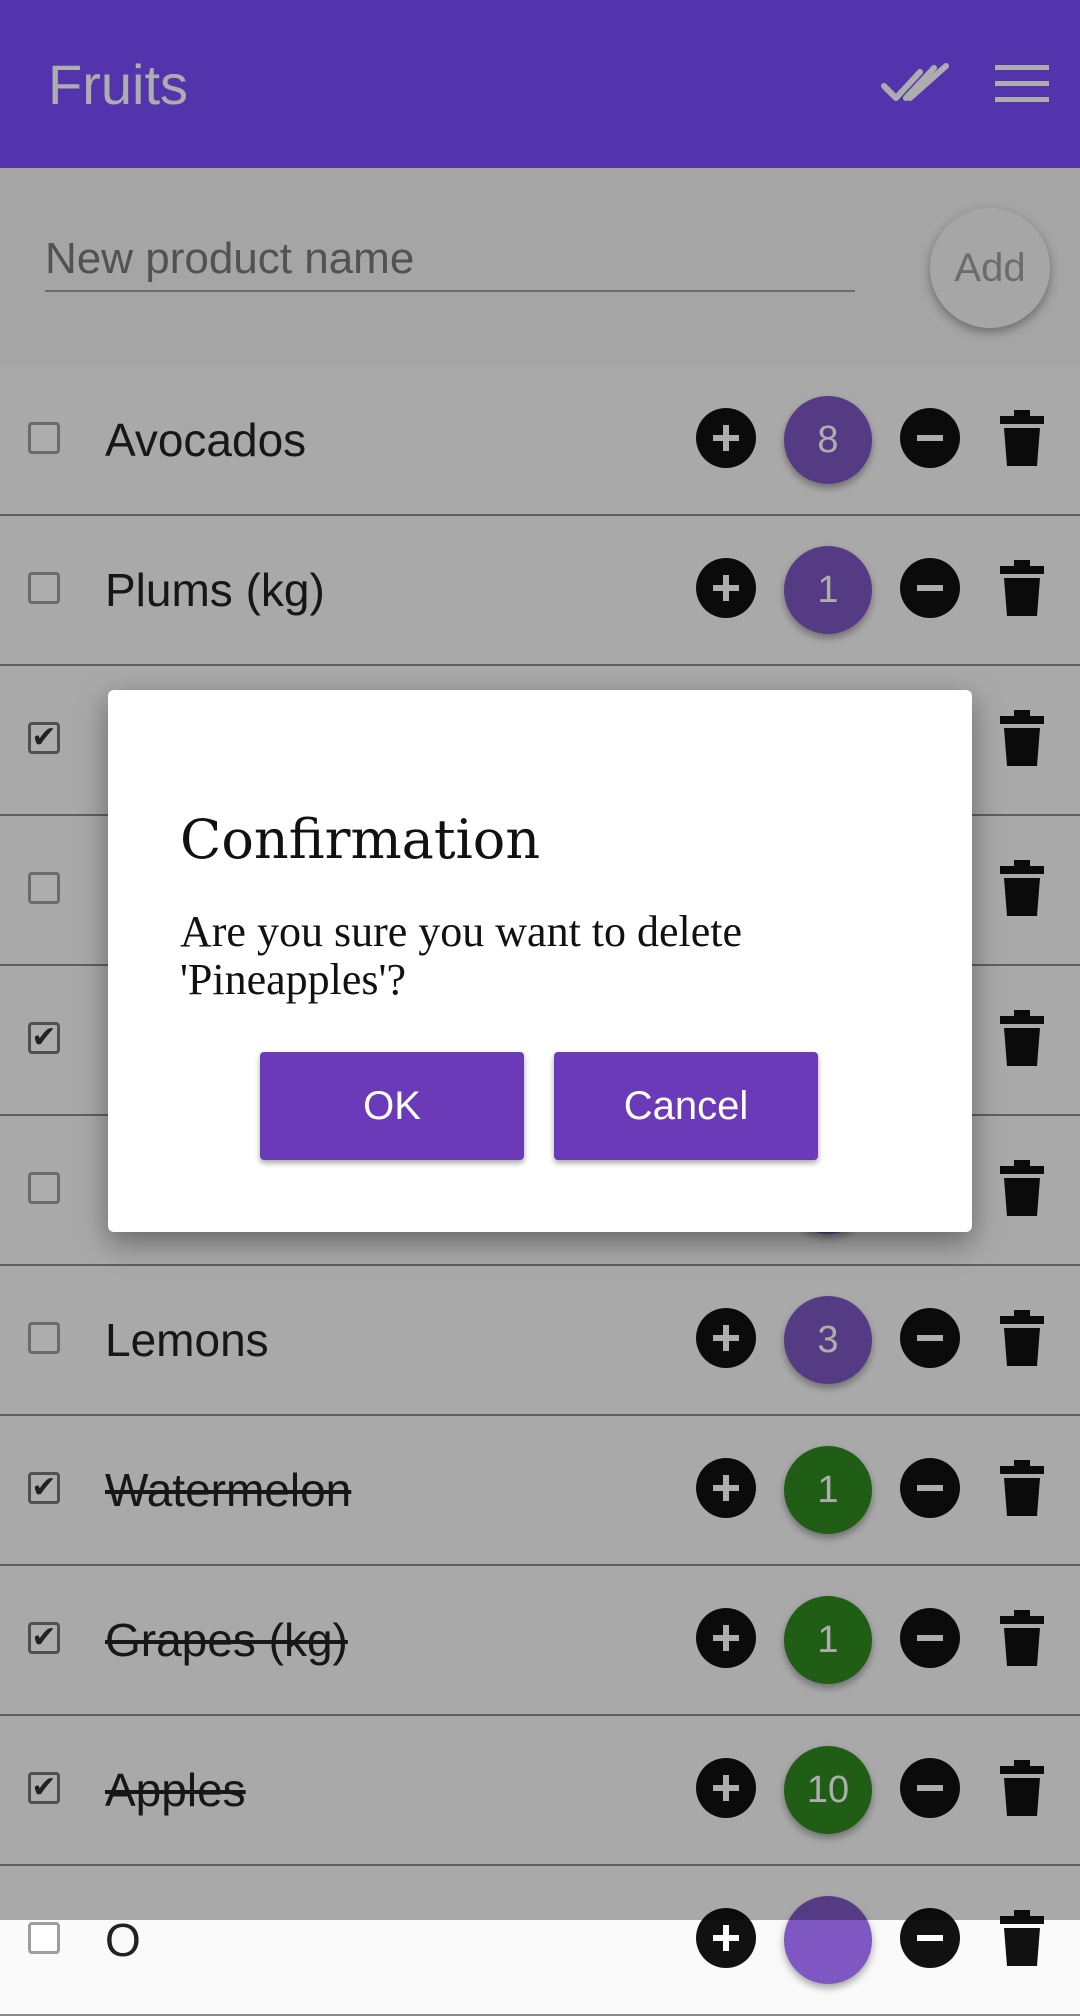 The image size is (1080, 2016). What do you see at coordinates (392, 1106) in the screenshot?
I see `ok-button: OK` at bounding box center [392, 1106].